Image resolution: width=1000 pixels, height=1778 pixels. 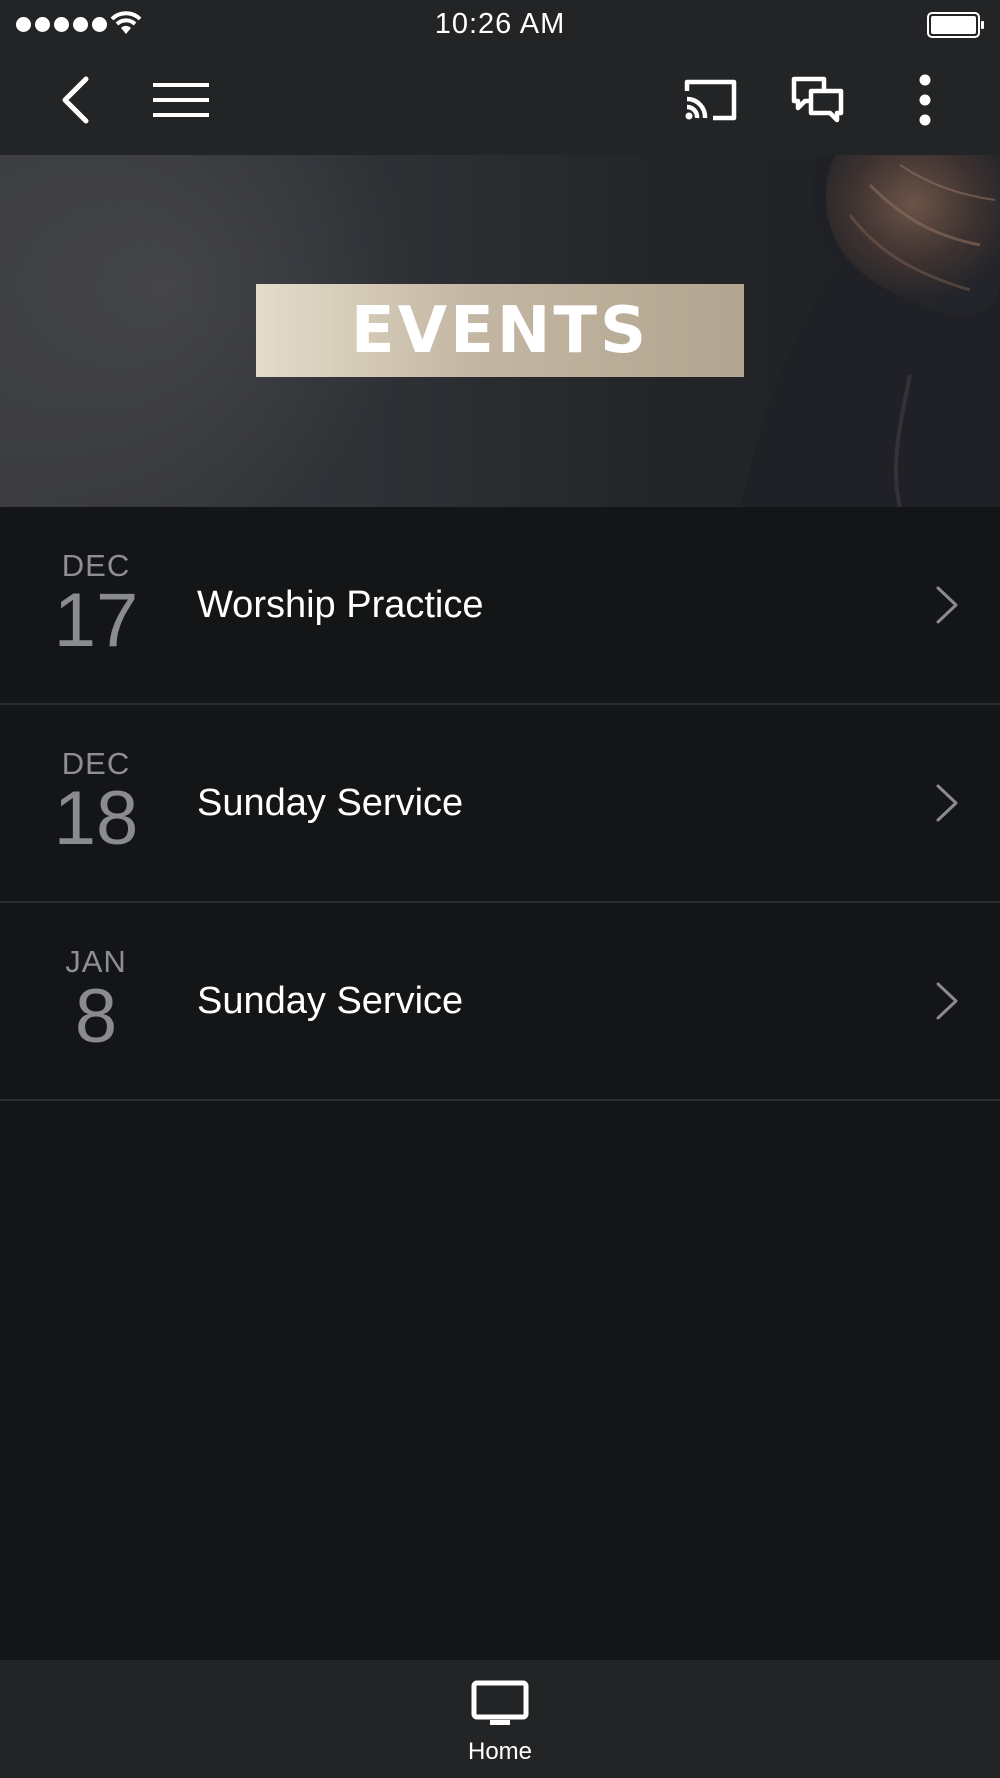 I want to click on event-day: 18, so click(x=96, y=818).